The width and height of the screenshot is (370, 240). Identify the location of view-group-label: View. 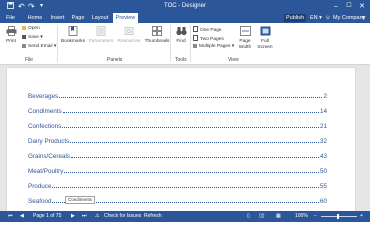
(233, 60).